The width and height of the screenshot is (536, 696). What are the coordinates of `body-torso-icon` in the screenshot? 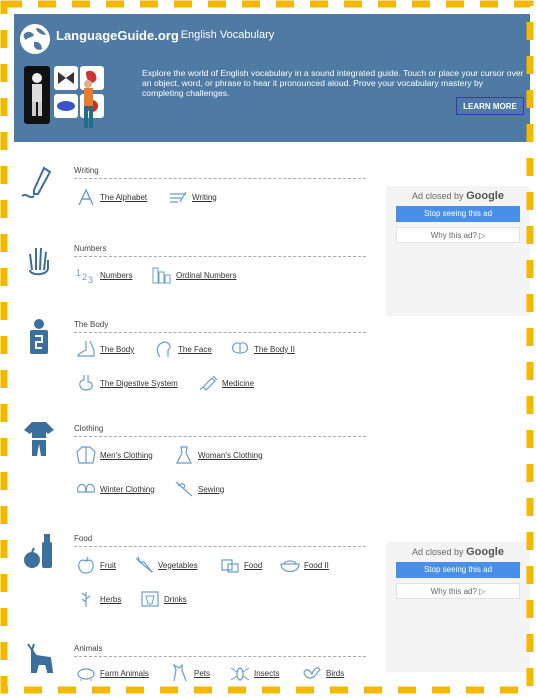 It's located at (39, 336).